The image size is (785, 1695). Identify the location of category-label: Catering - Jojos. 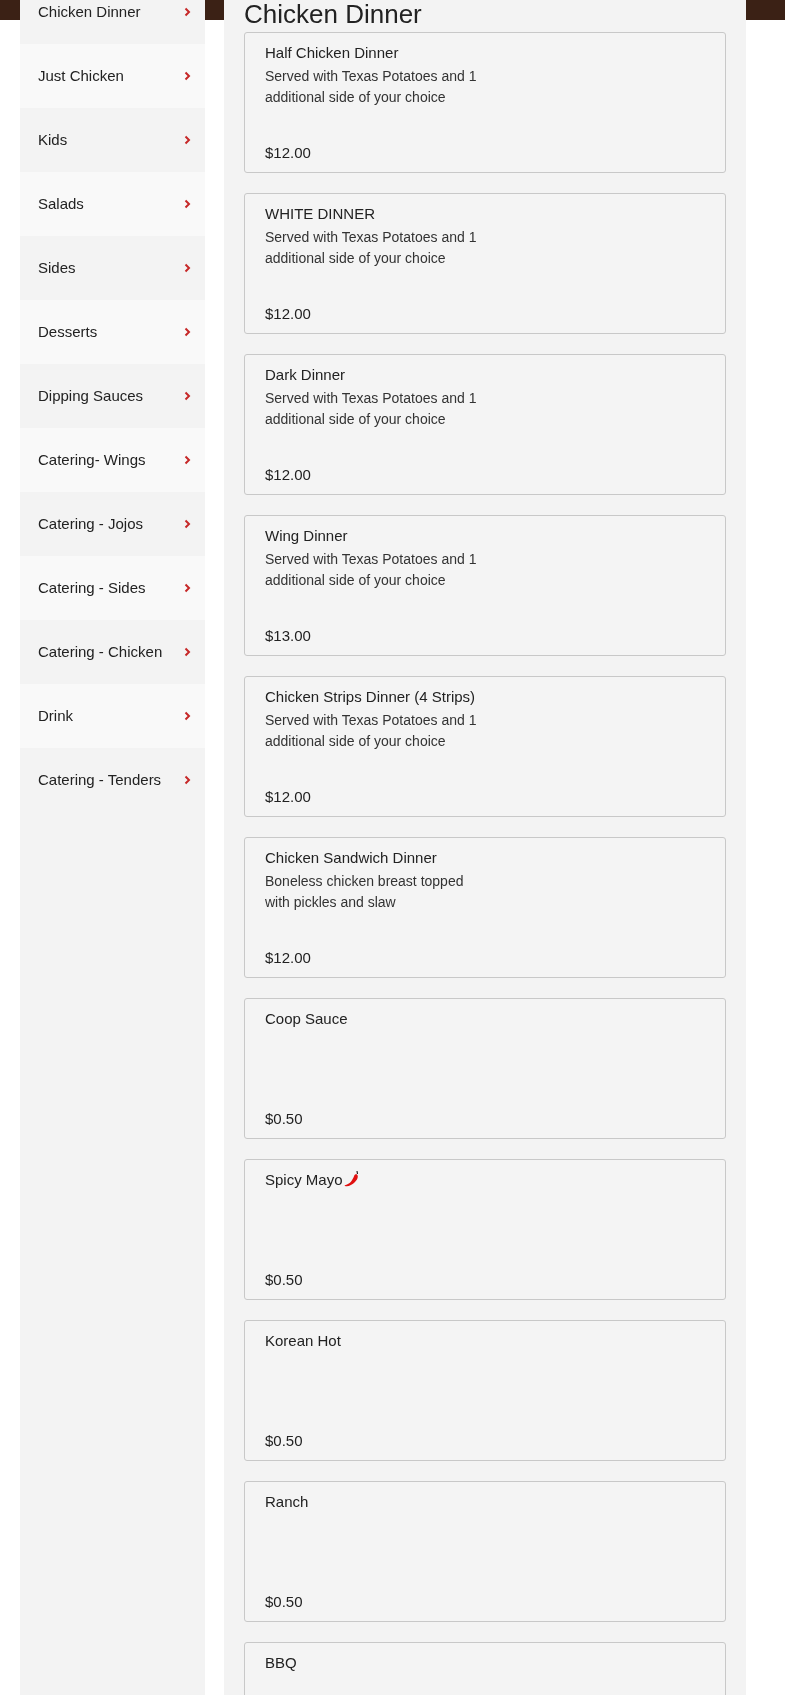
(91, 523).